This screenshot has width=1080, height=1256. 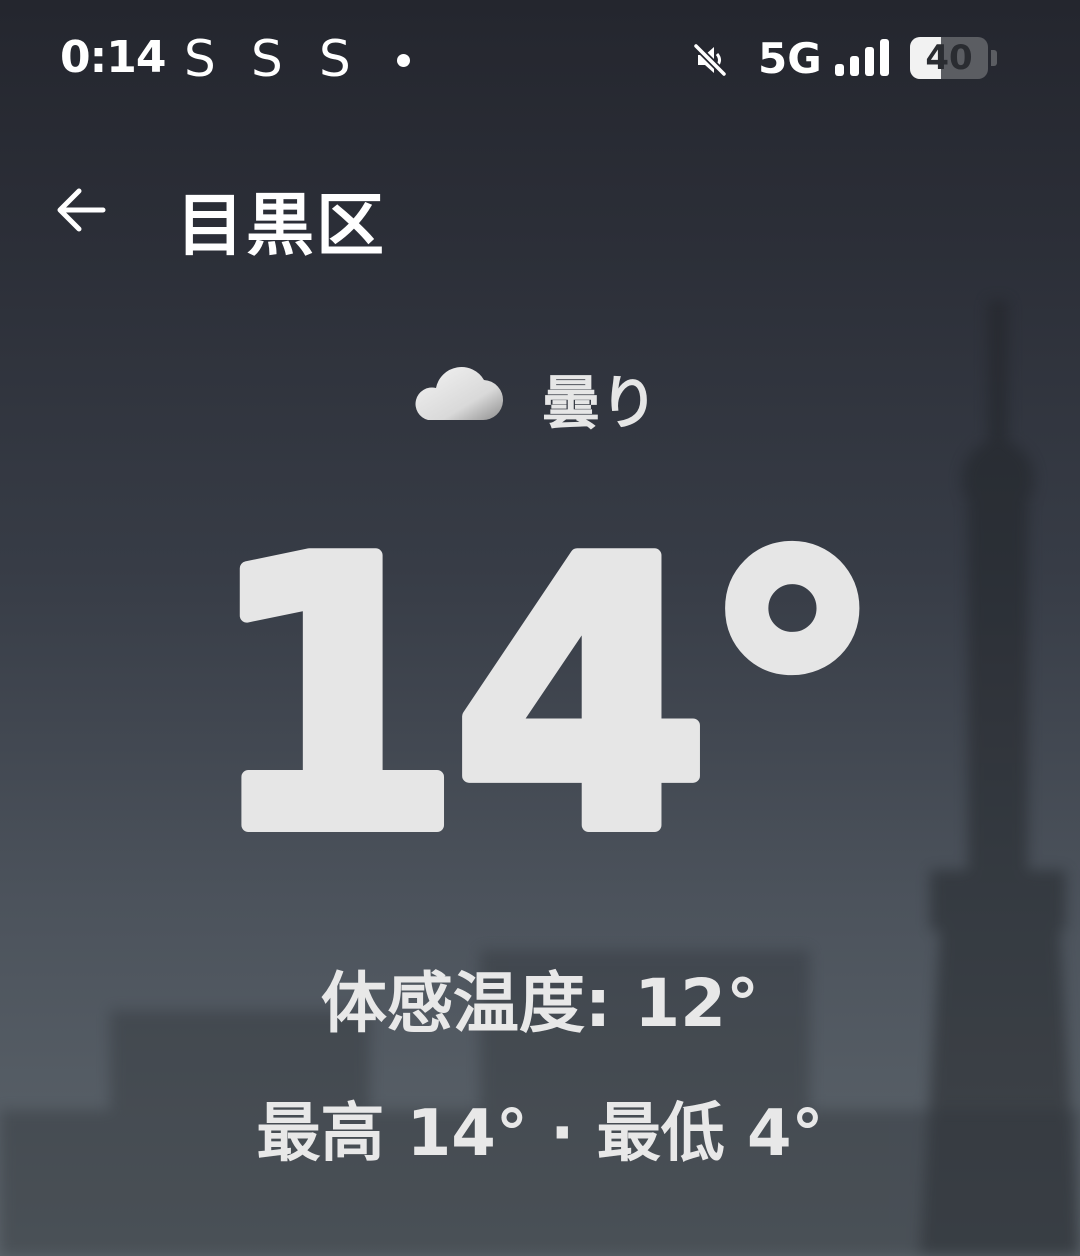 What do you see at coordinates (81, 210) in the screenshot?
I see `back-arrow-icon` at bounding box center [81, 210].